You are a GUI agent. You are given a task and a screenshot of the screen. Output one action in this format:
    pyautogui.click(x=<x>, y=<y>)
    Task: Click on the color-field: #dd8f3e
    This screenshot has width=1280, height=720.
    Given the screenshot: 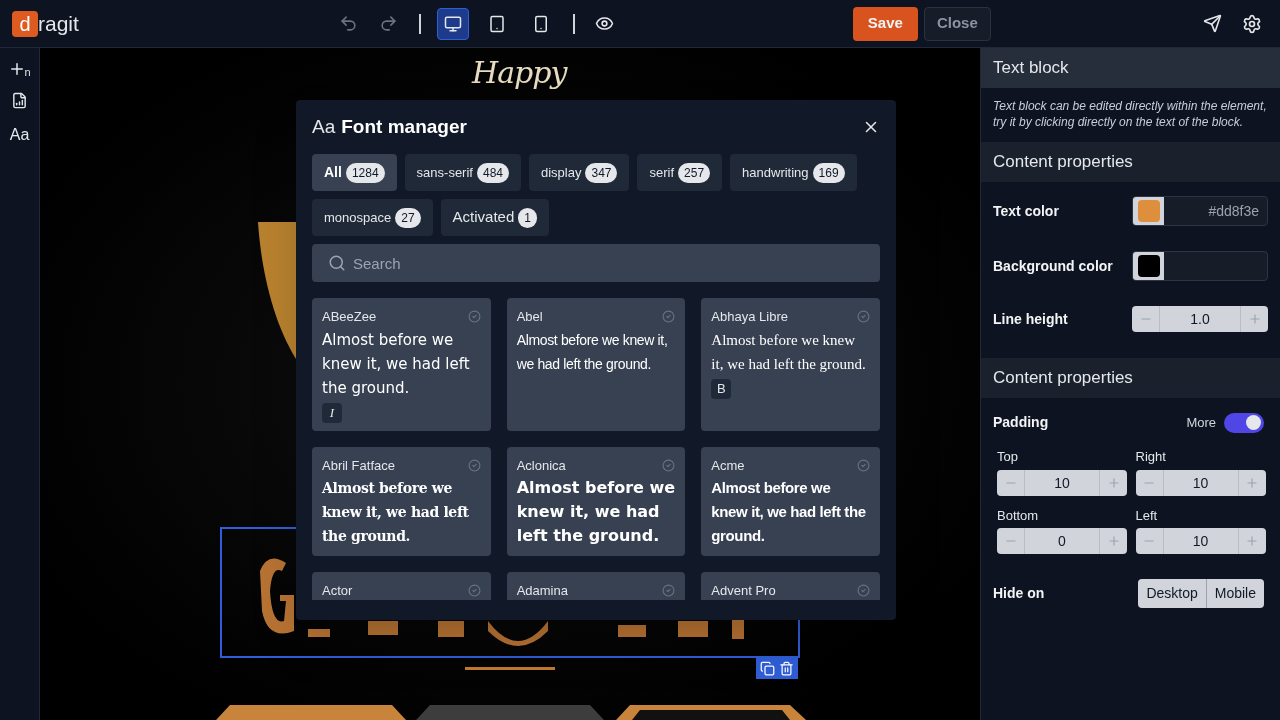 What is the action you would take?
    pyautogui.click(x=1200, y=211)
    